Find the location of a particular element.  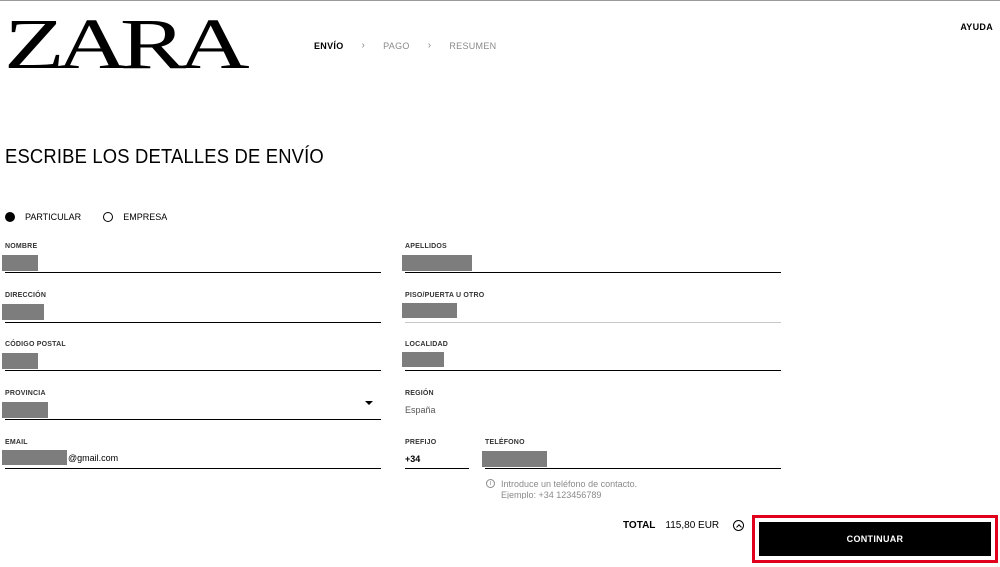

direccion-field: DIRECCIÓN is located at coordinates (191, 308).